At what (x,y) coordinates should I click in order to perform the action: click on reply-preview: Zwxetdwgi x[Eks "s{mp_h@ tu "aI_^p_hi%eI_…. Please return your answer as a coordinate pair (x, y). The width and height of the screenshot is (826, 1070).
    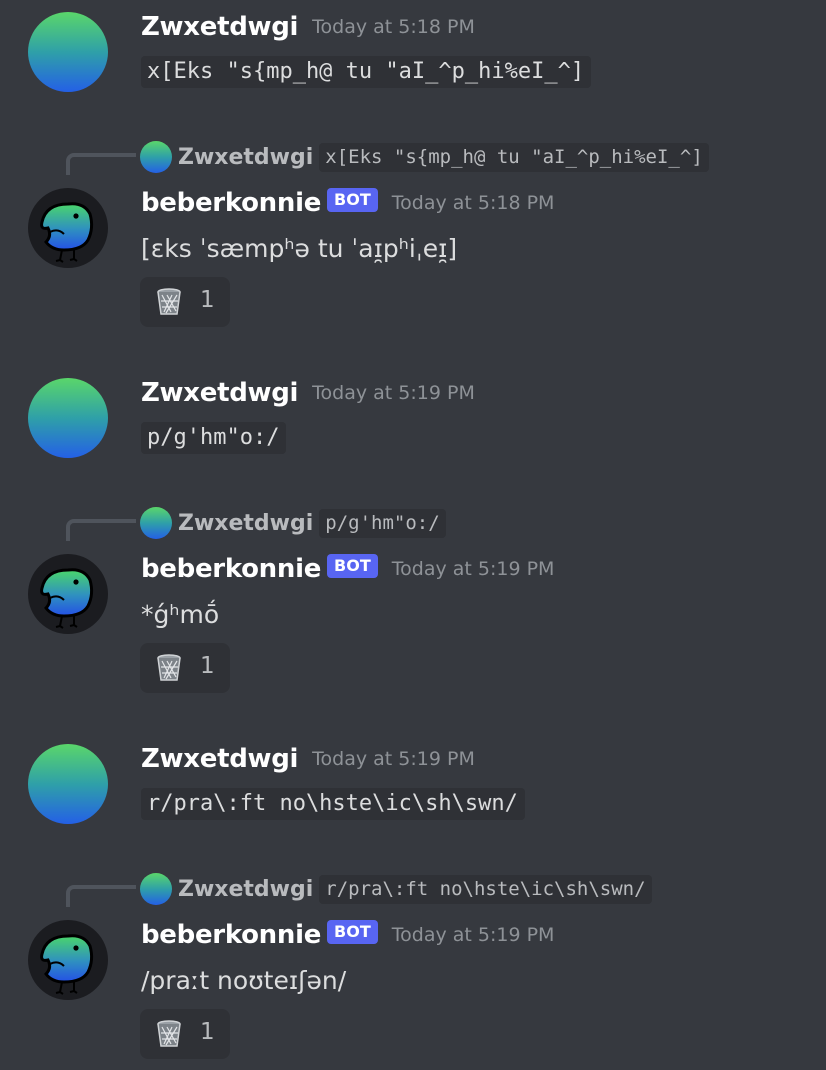
    Looking at the image, I should click on (424, 157).